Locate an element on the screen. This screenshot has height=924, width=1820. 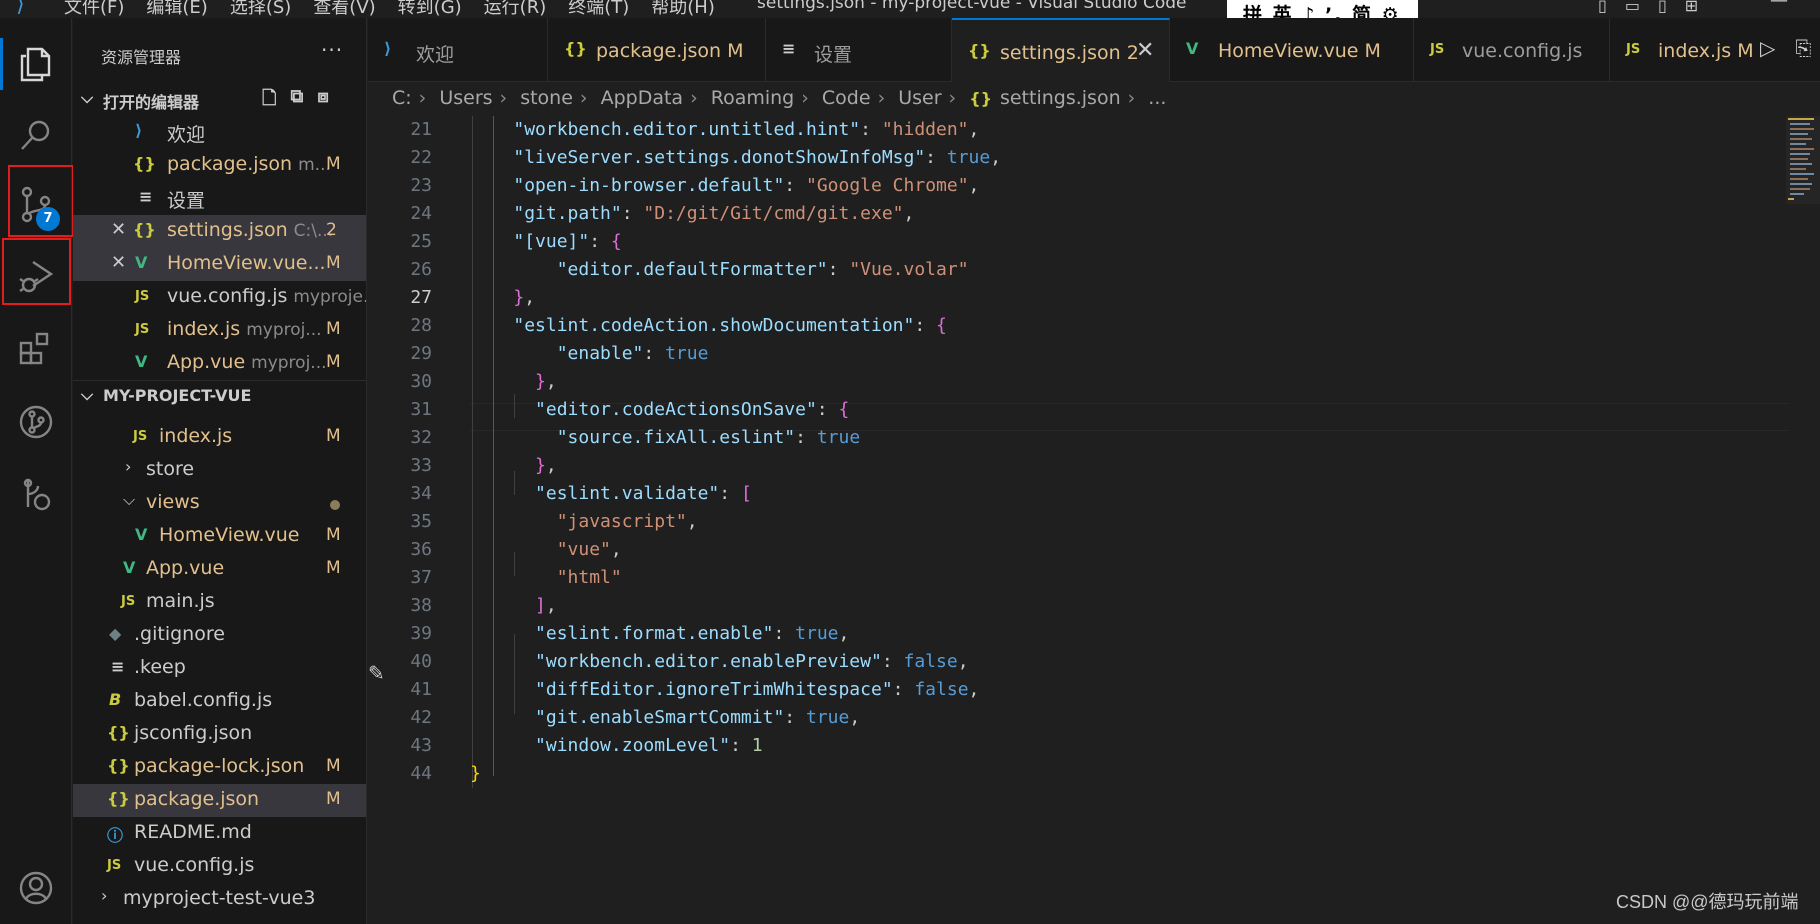
run-icon: ▷ is located at coordinates (1767, 48).